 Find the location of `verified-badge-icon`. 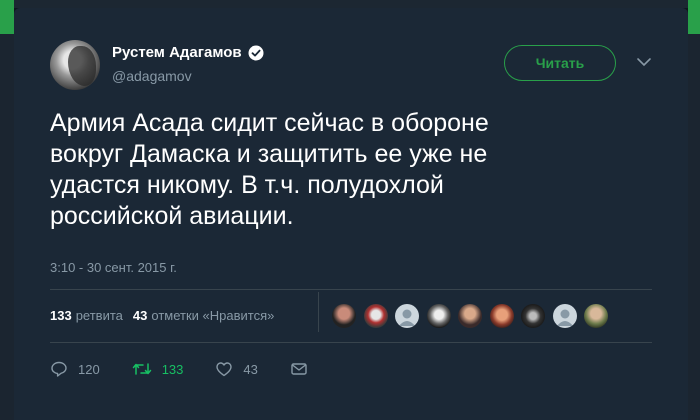

verified-badge-icon is located at coordinates (256, 53).